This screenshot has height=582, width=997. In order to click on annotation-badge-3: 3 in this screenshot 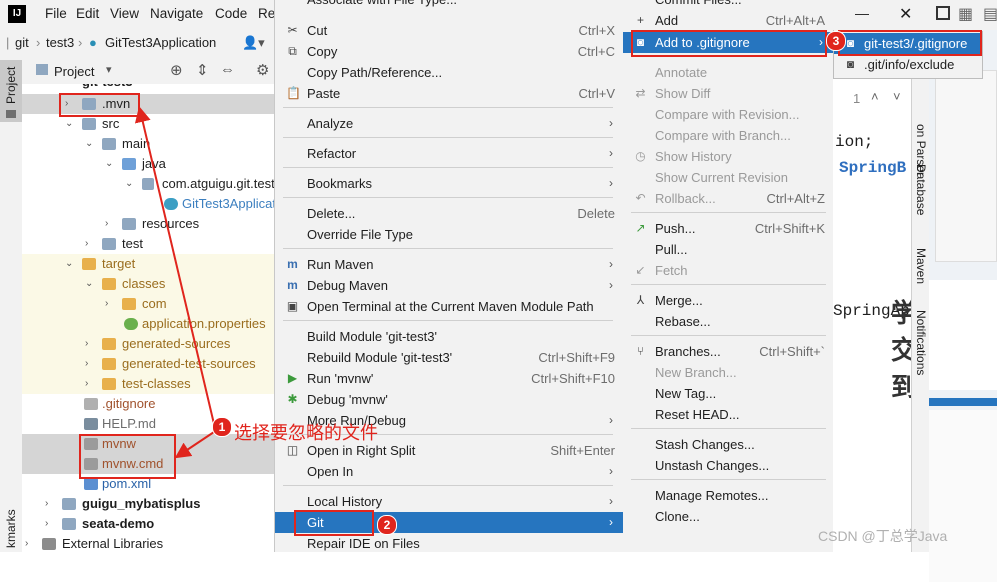, I will do `click(836, 41)`.